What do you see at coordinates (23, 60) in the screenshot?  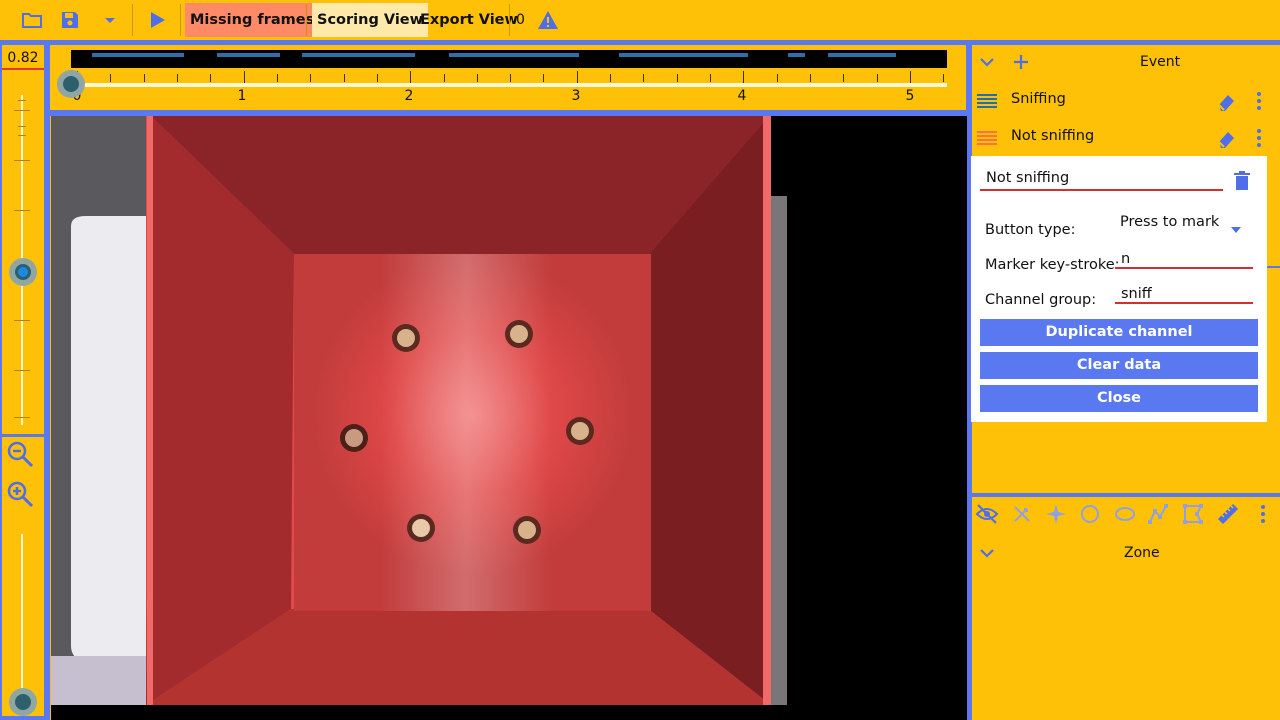 I see `zoom-level-value: 0.82` at bounding box center [23, 60].